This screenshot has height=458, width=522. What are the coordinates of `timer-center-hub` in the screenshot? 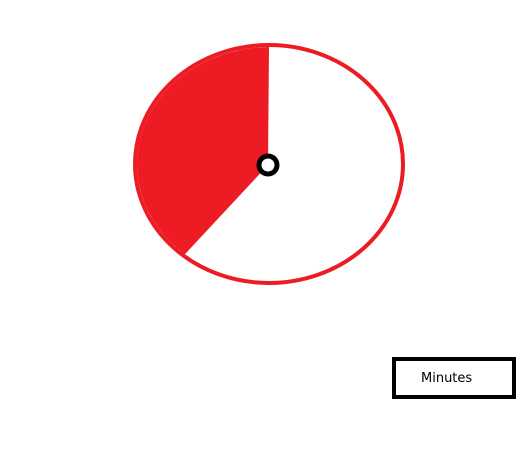 It's located at (268, 165).